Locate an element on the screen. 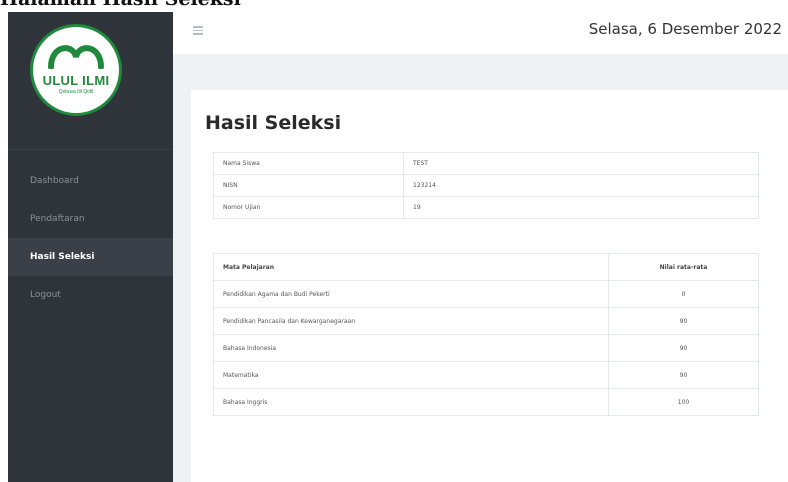 The width and height of the screenshot is (788, 482). logo-block: ULUL ILMI Qoluwa Ilil Qolil is located at coordinates (90, 81).